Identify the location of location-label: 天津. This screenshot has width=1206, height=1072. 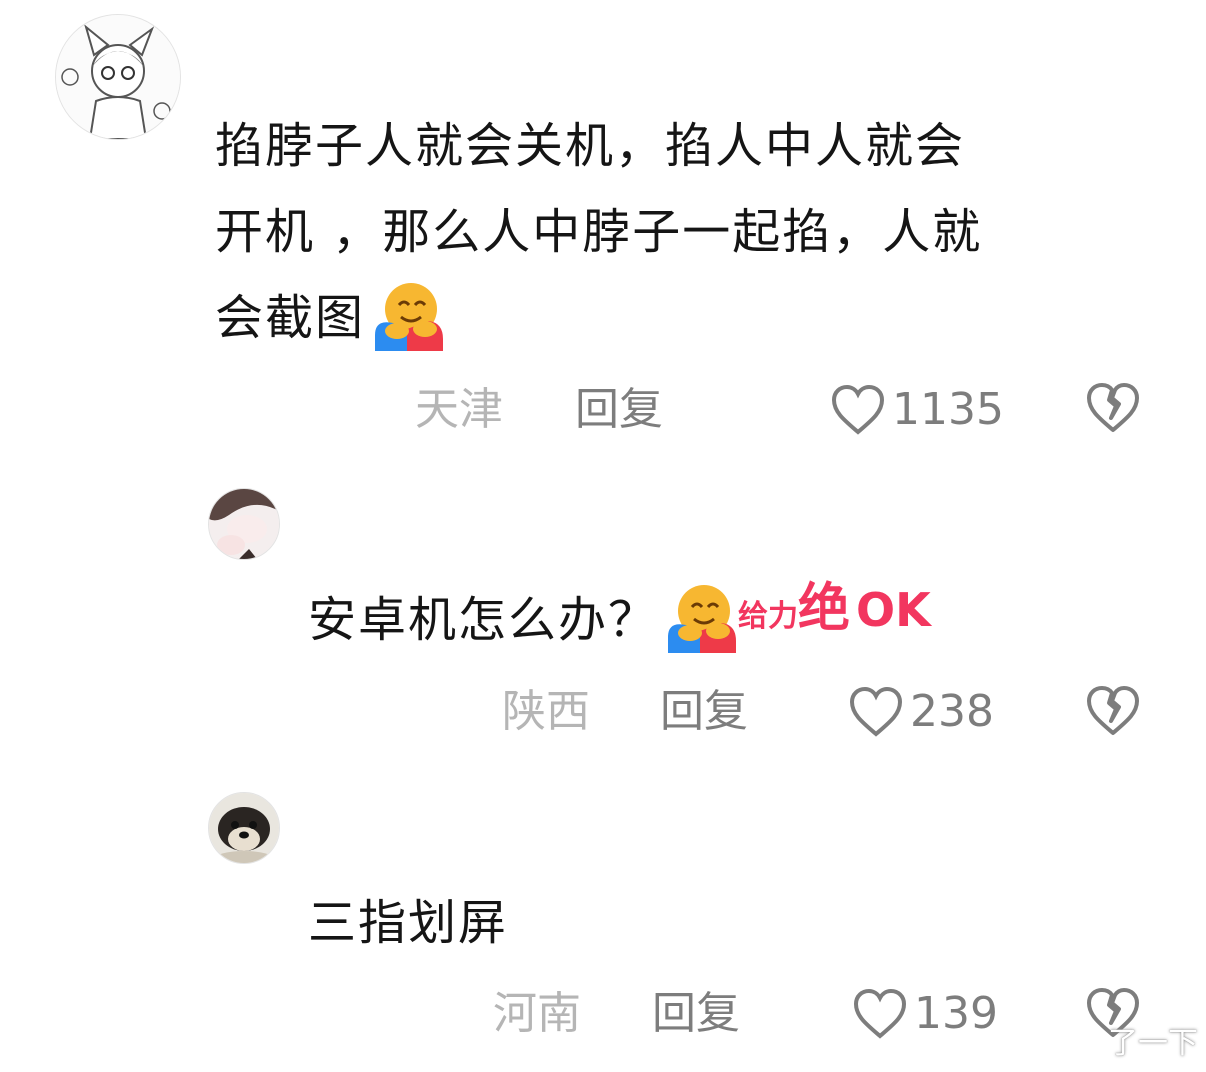
(459, 409).